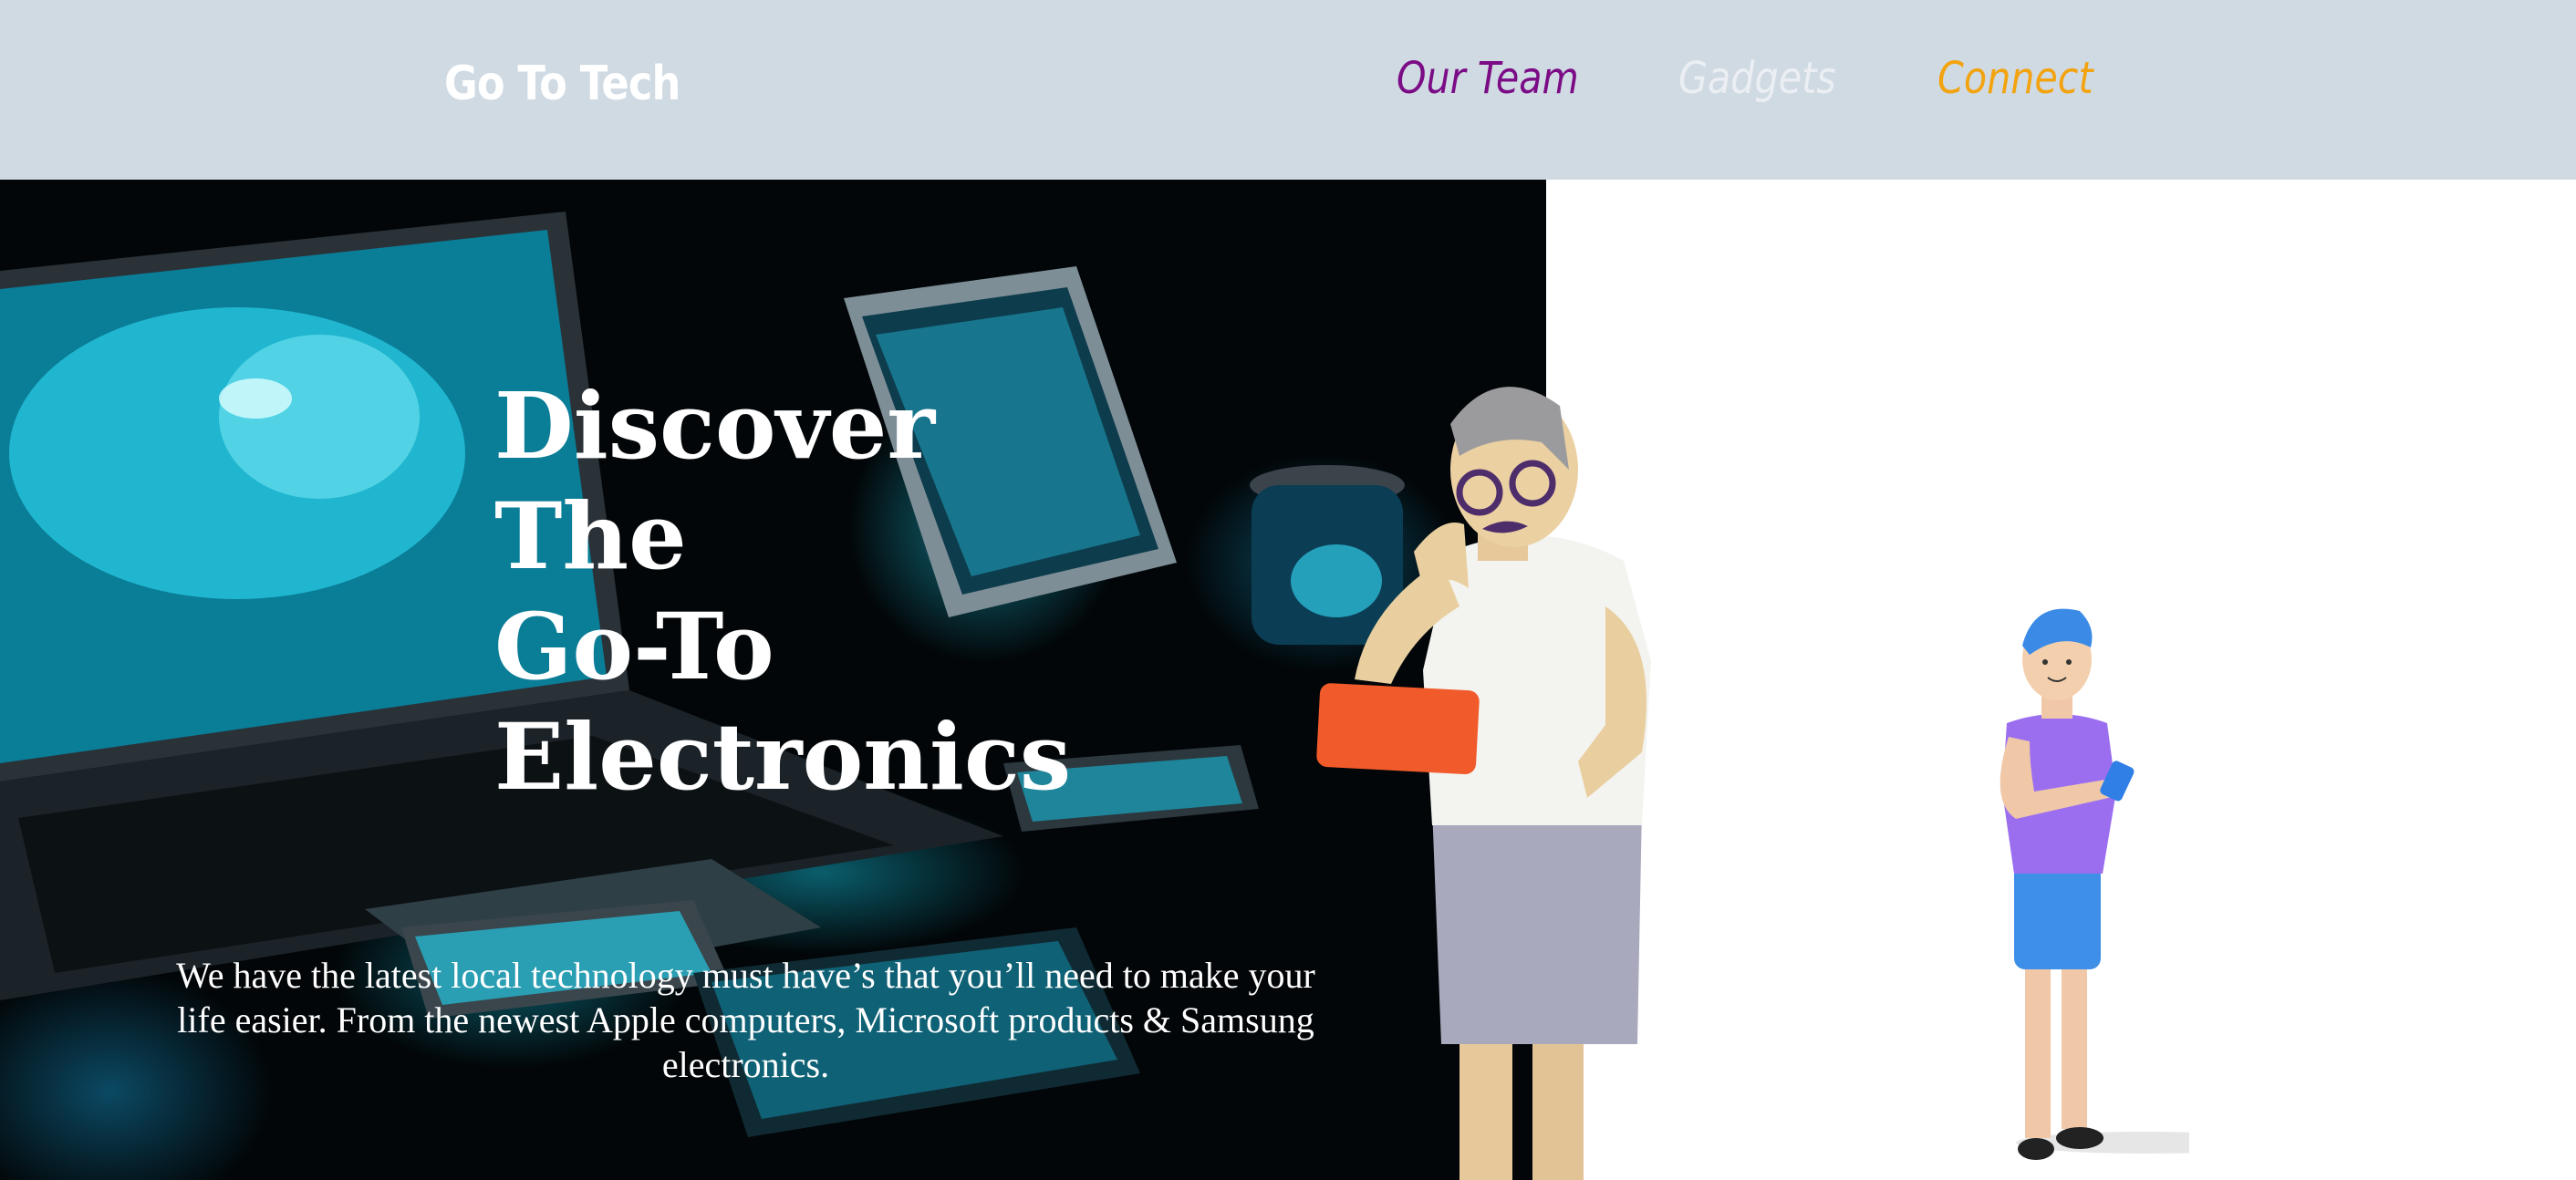  I want to click on hero-heading-line: Discover, so click(715, 426).